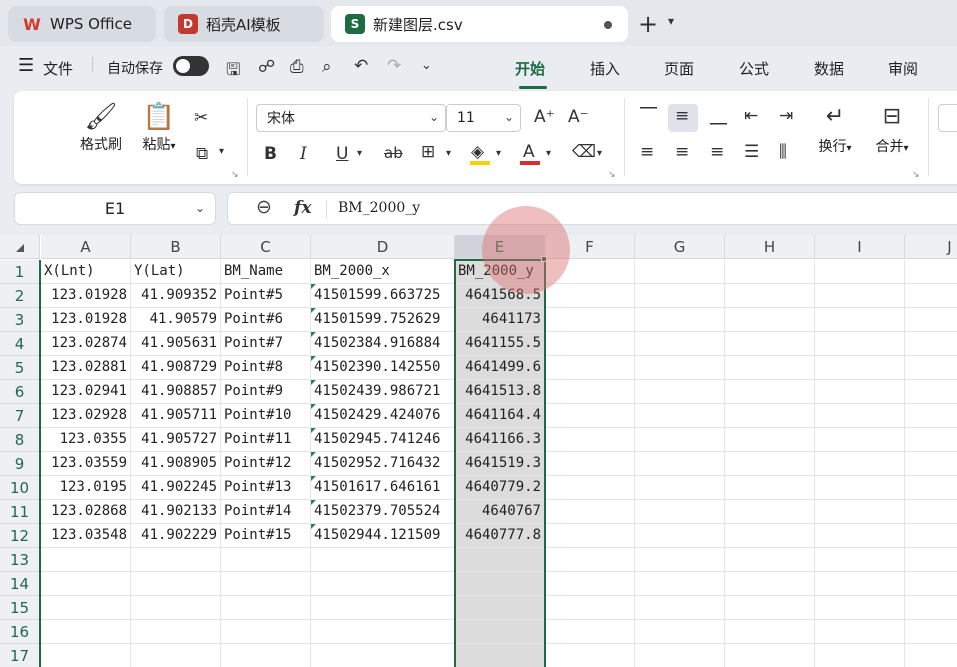  Describe the element at coordinates (717, 152) in the screenshot. I see `align-right-icon: ≡` at that location.